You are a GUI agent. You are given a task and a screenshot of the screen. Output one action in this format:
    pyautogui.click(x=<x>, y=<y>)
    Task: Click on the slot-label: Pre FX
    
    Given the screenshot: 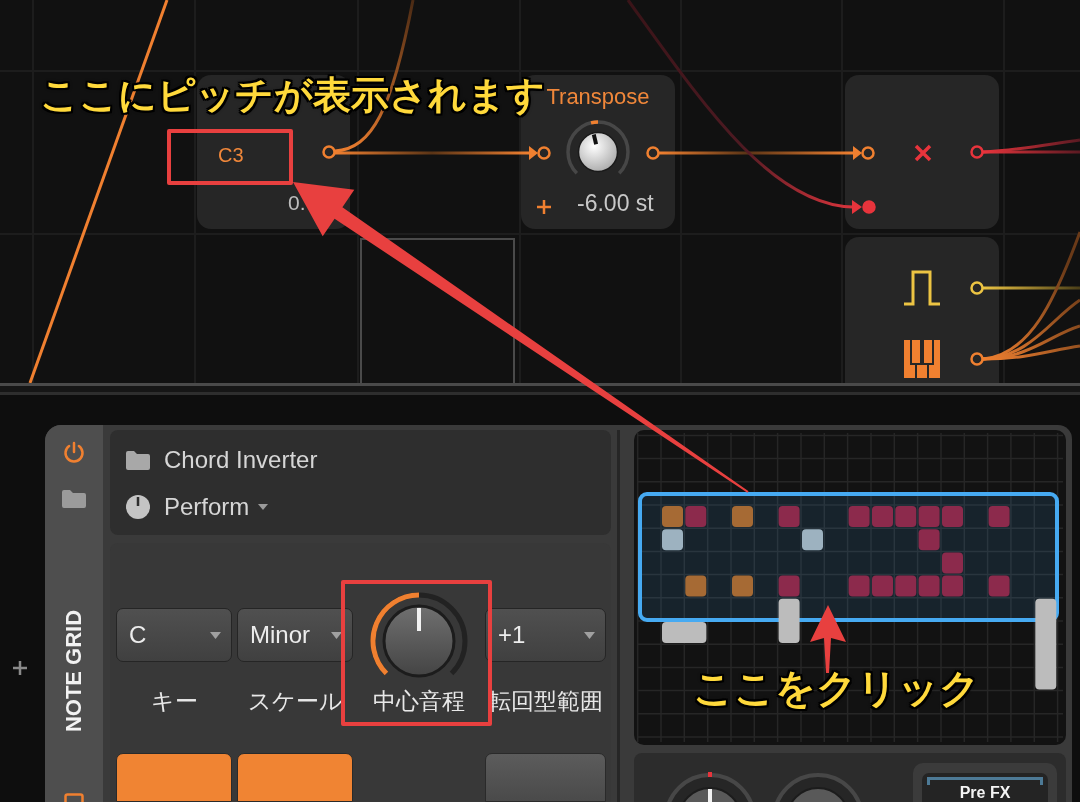 What is the action you would take?
    pyautogui.click(x=985, y=793)
    